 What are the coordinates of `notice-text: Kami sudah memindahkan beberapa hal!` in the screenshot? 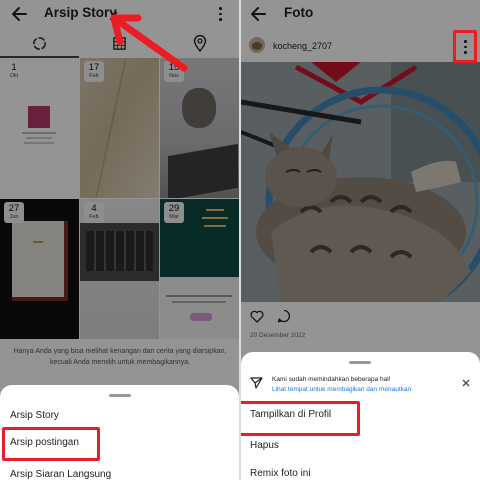 It's located at (331, 379).